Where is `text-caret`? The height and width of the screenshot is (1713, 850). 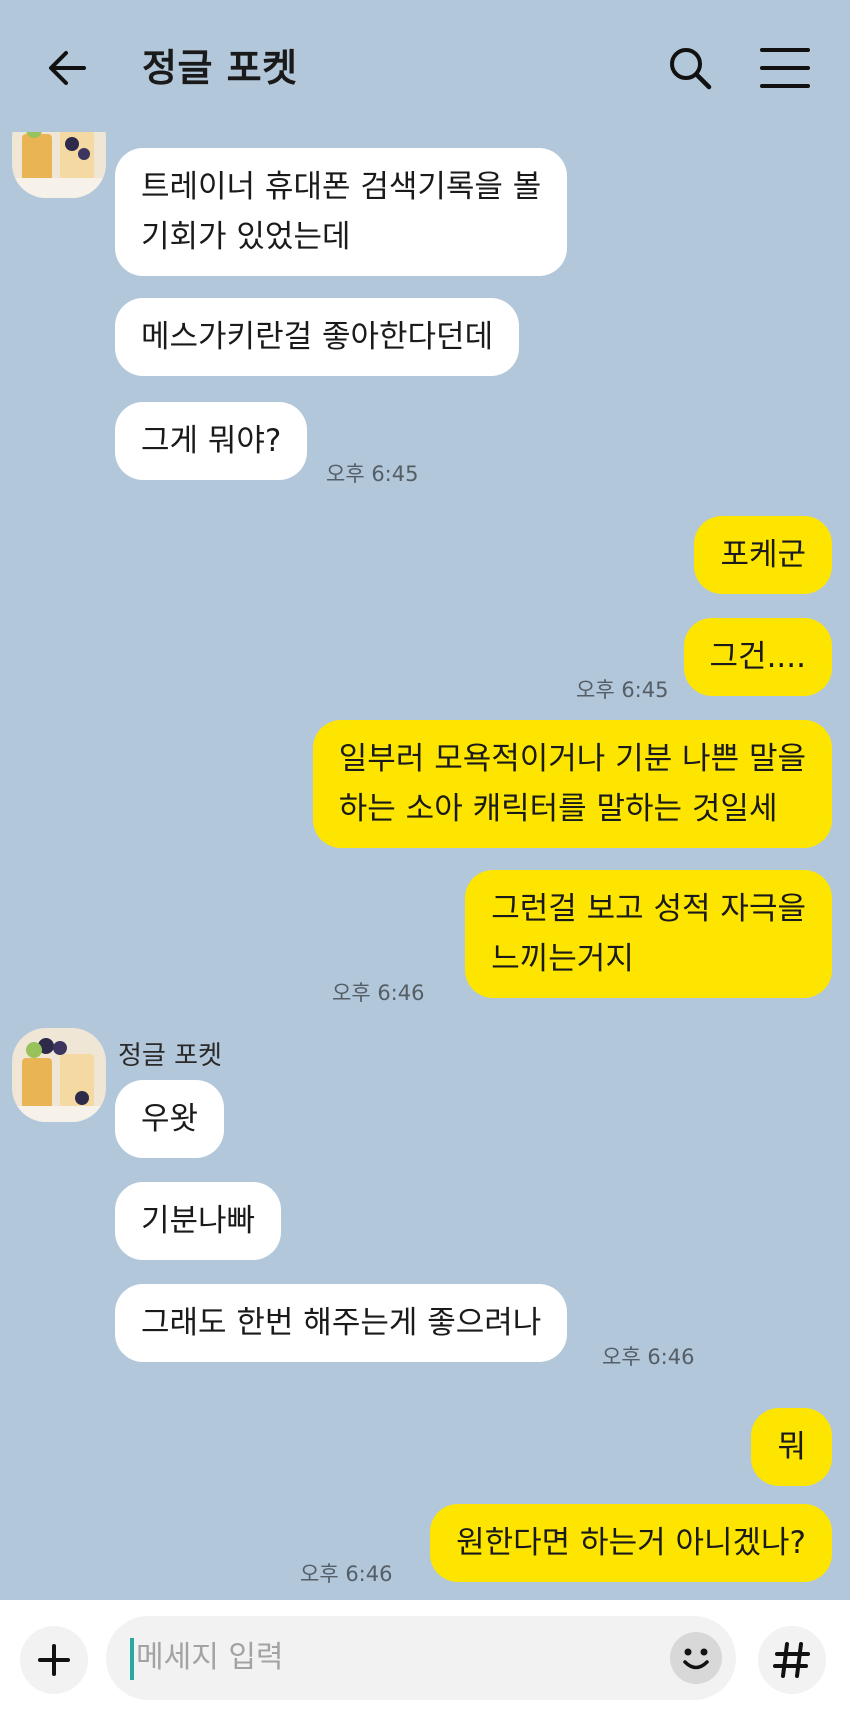 text-caret is located at coordinates (132, 1659).